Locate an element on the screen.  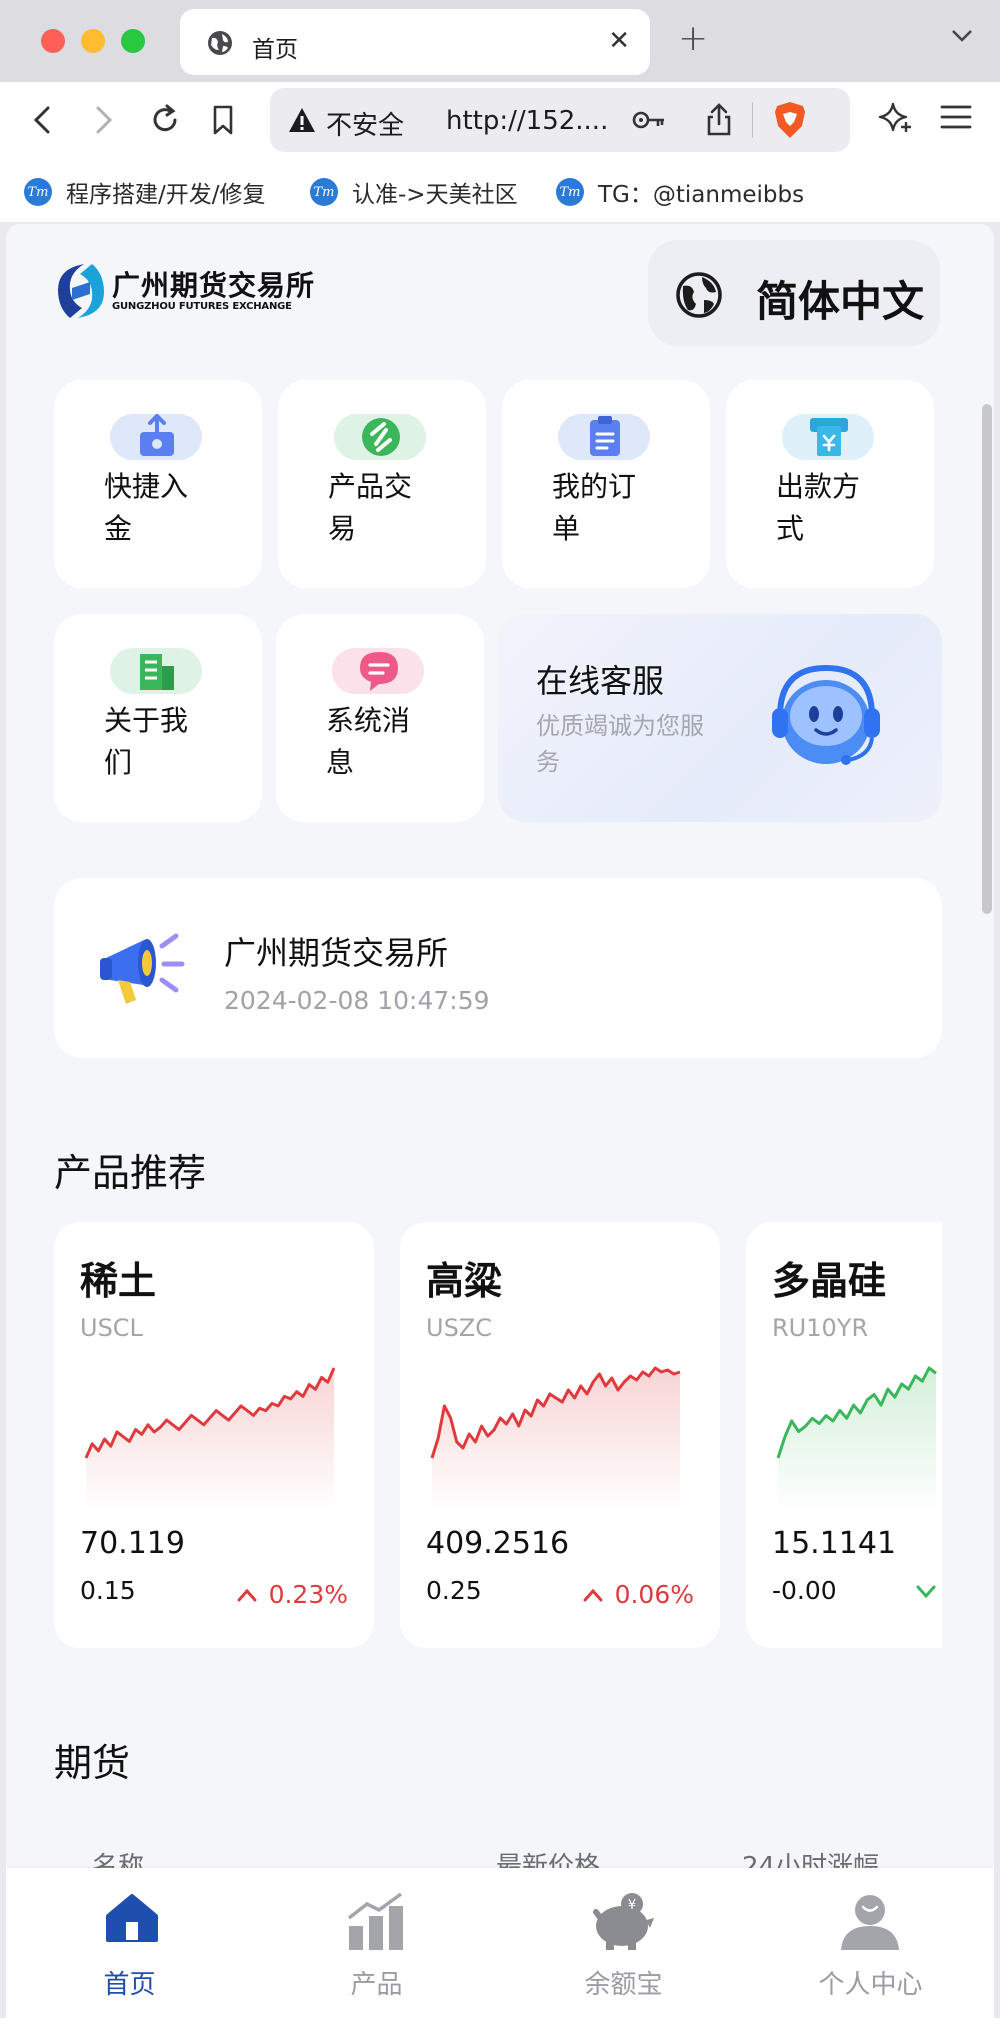
product-card: 多晶硅 RU10YR 15.1141 -0.00 is located at coordinates (844, 1435).